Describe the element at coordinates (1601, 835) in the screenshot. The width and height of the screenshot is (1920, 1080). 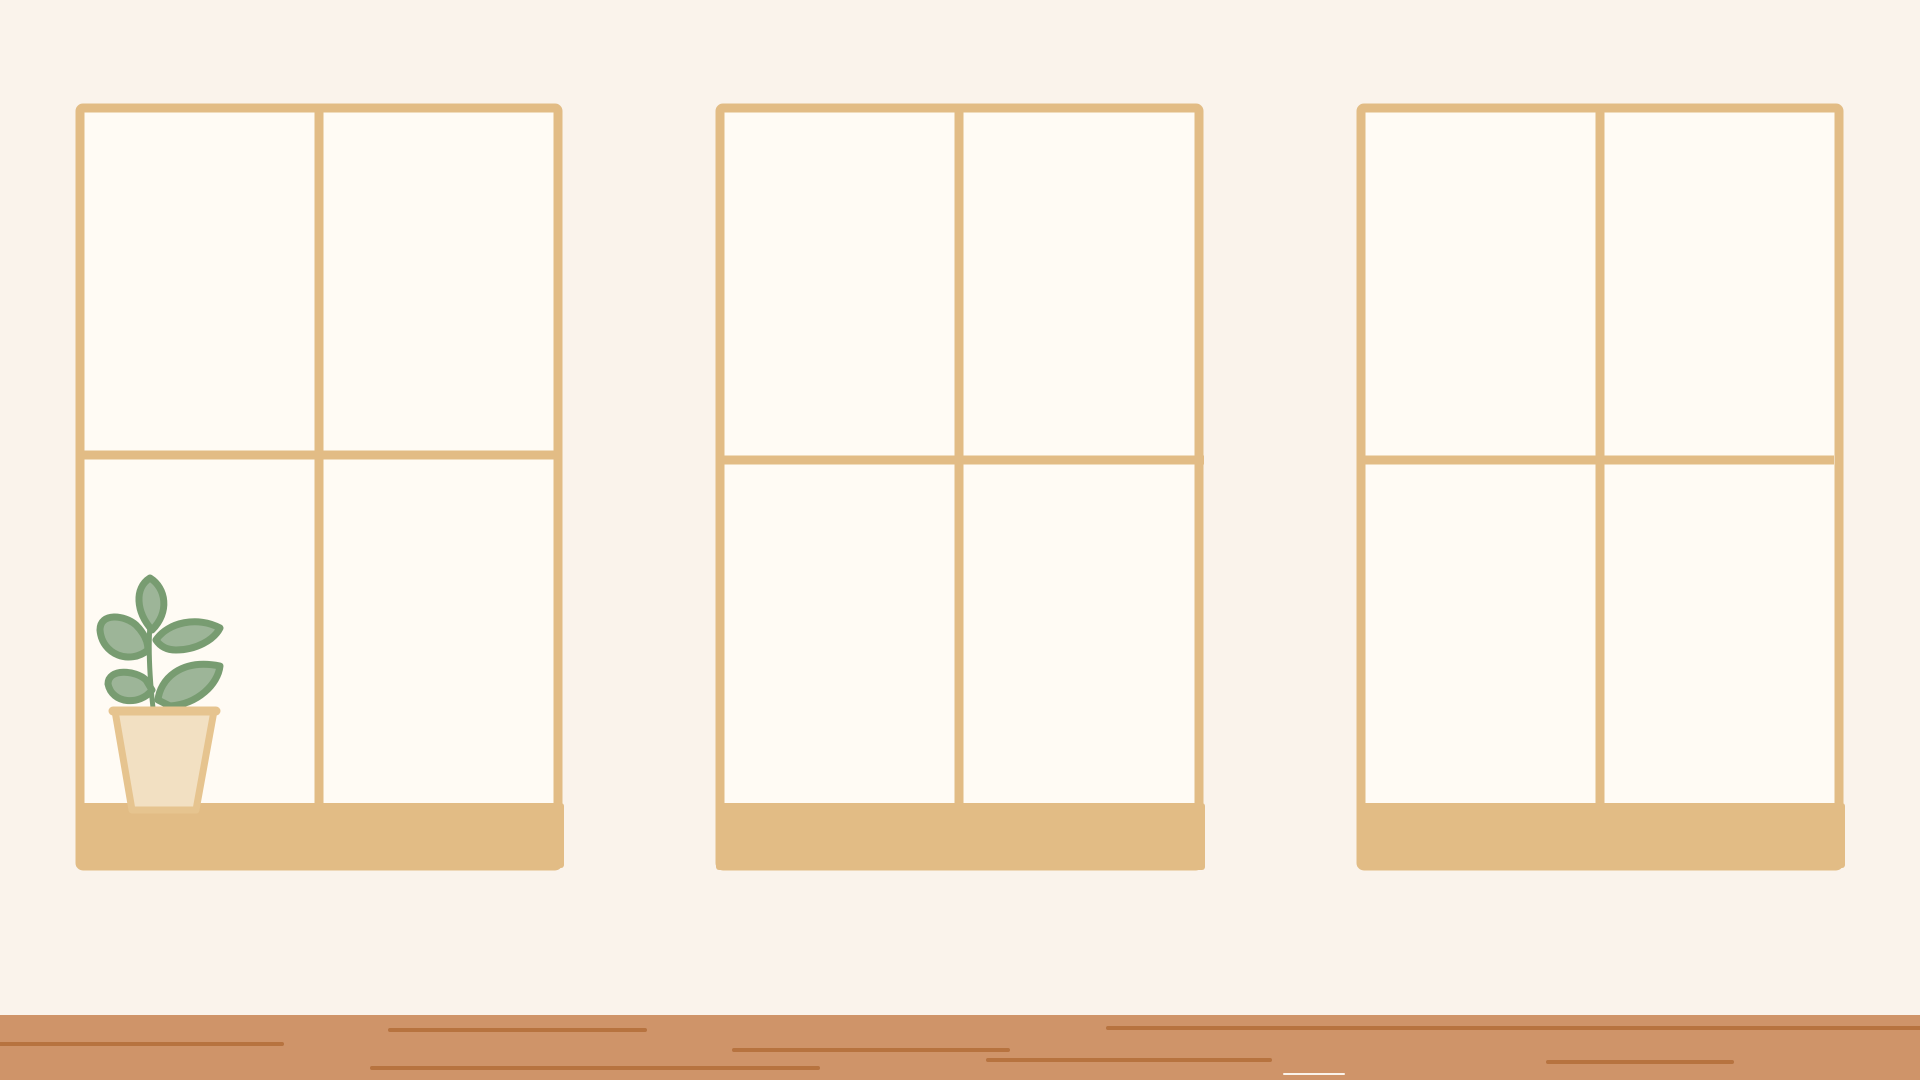
I see `window-right-sill` at that location.